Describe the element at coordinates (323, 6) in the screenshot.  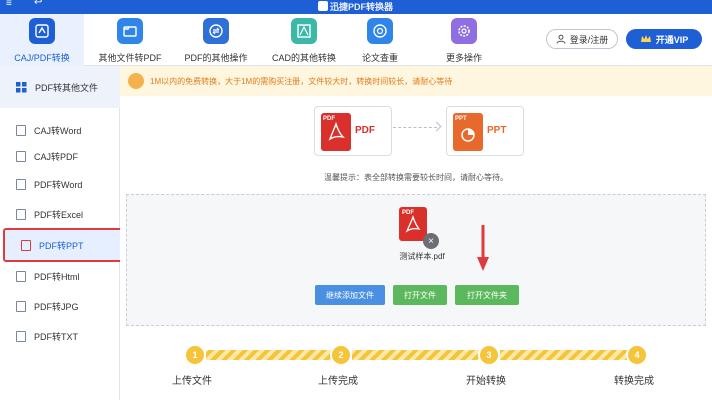
I see `app-logo-icon` at that location.